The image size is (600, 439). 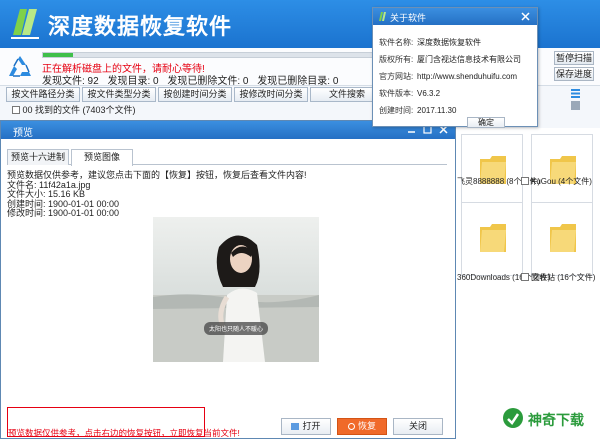 I want to click on recover-button: 恢复, so click(x=362, y=426).